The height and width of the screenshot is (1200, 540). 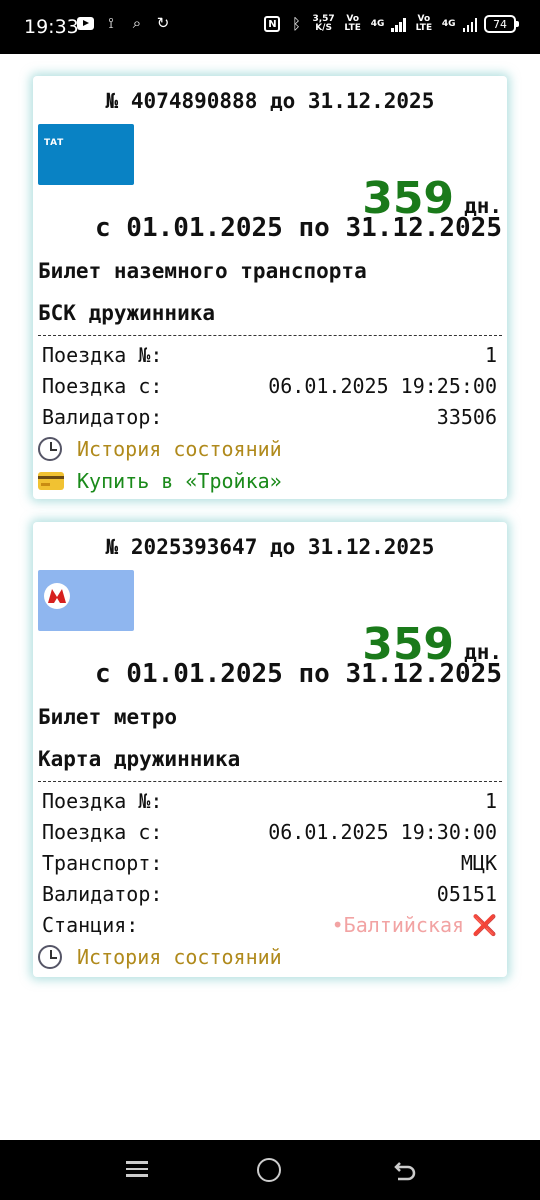 I want to click on network-2: 4G, so click(x=448, y=23).